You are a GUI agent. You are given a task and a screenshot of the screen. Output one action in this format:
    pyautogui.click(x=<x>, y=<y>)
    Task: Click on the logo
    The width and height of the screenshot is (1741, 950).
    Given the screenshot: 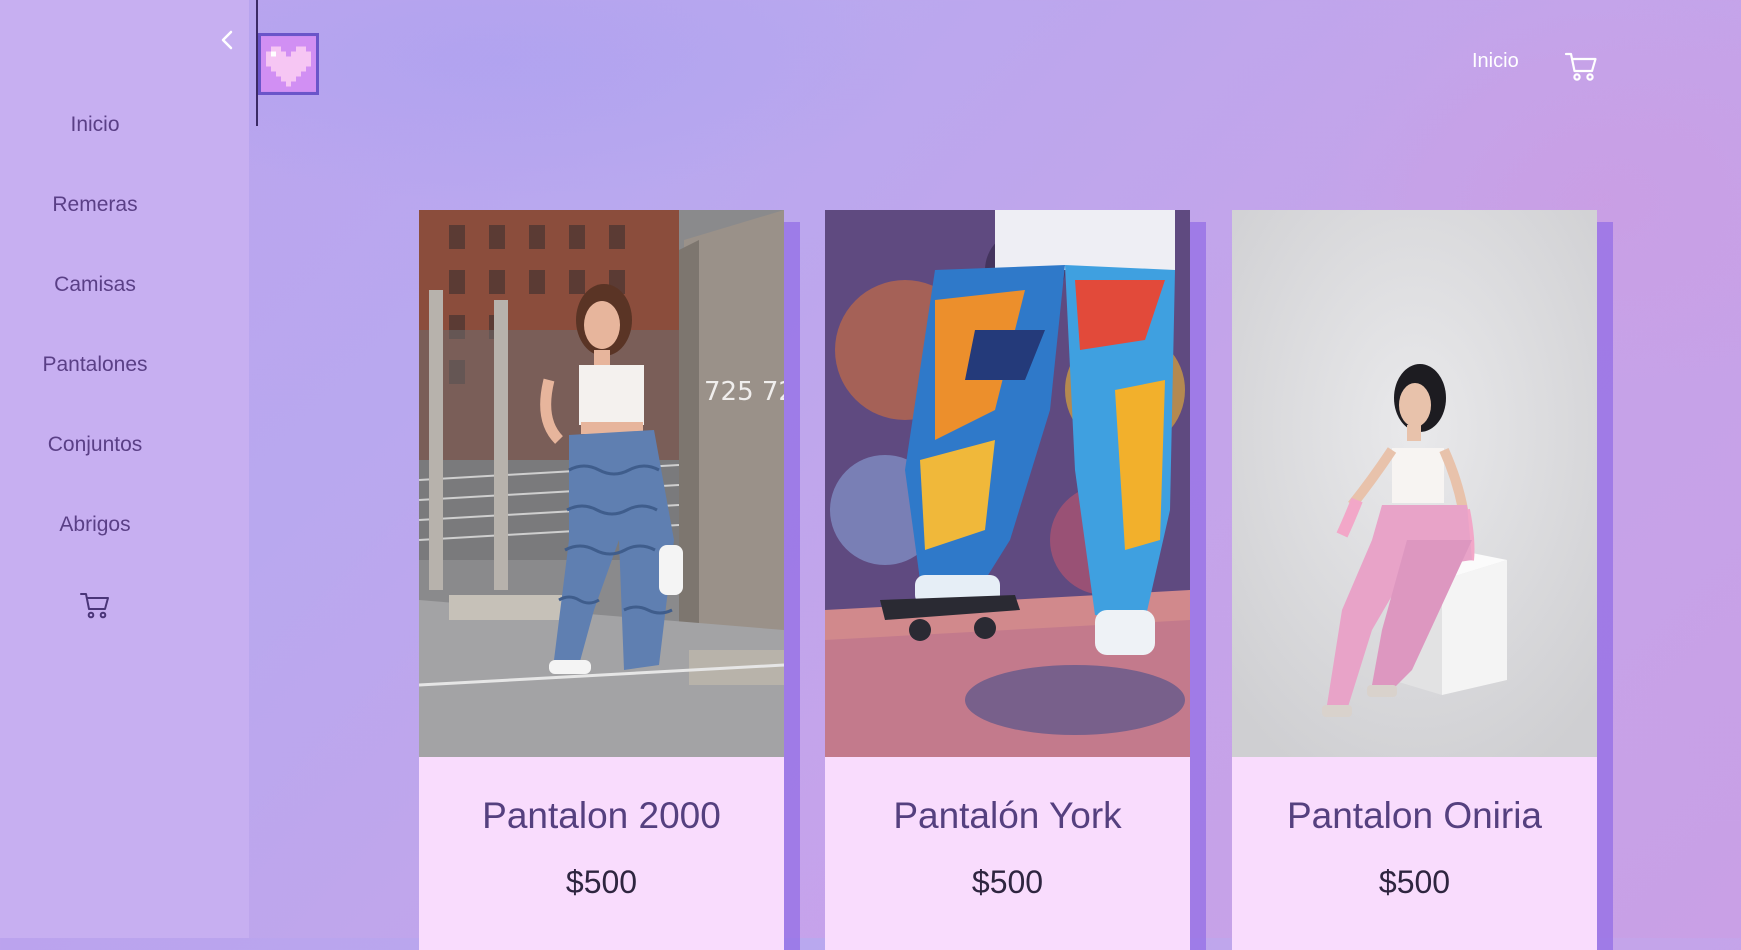 What is the action you would take?
    pyautogui.click(x=288, y=64)
    